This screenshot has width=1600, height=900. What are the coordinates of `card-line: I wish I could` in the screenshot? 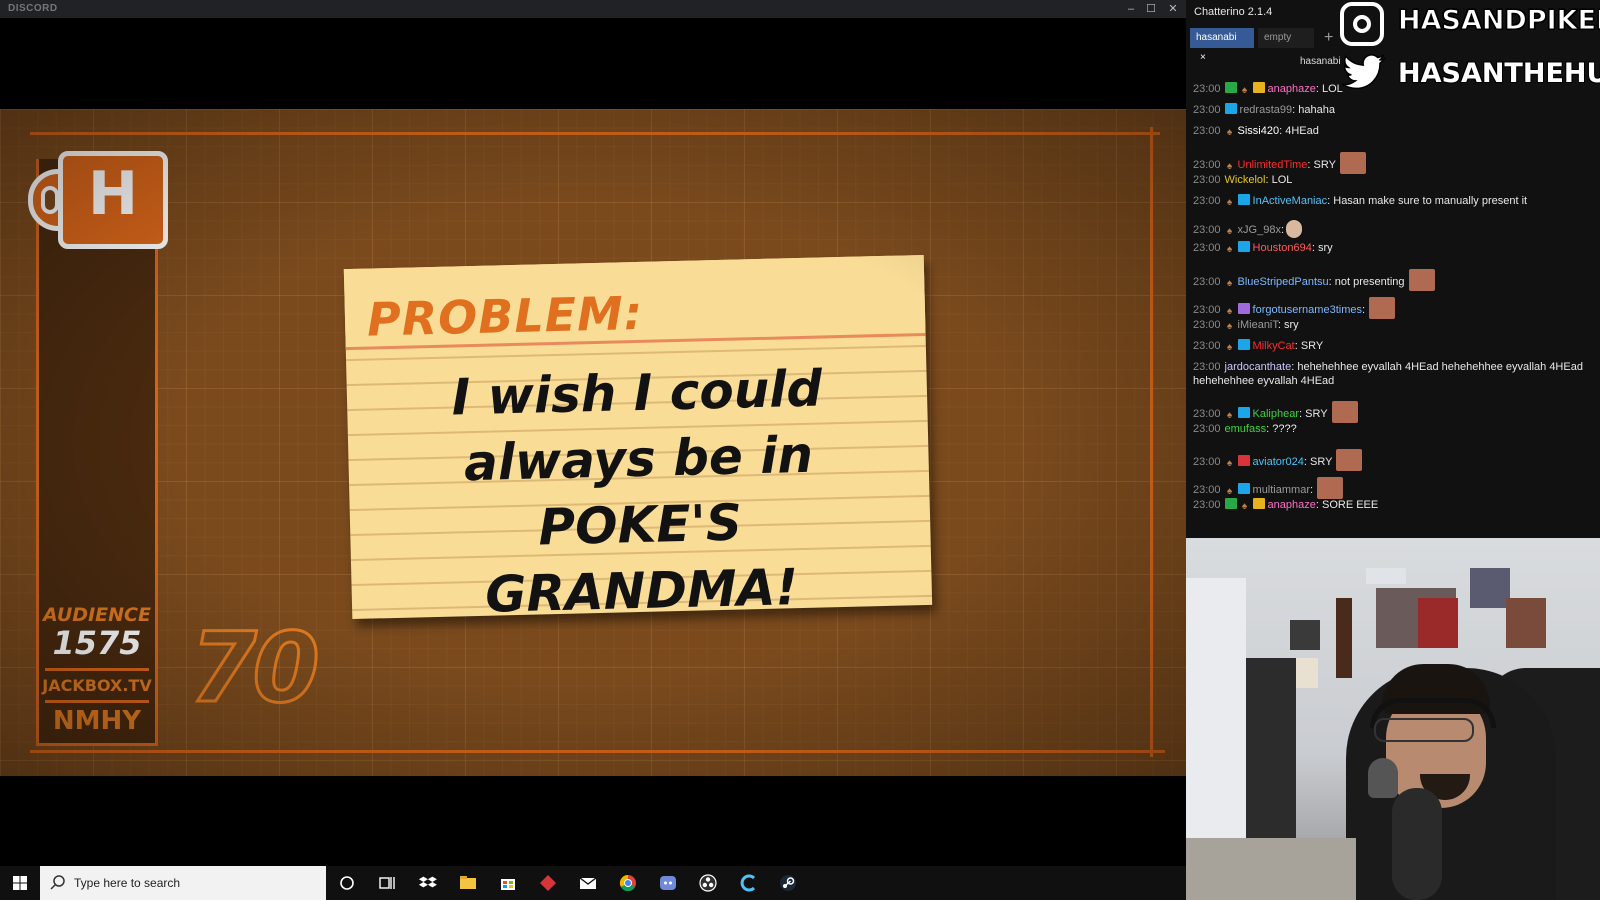 It's located at (636, 393).